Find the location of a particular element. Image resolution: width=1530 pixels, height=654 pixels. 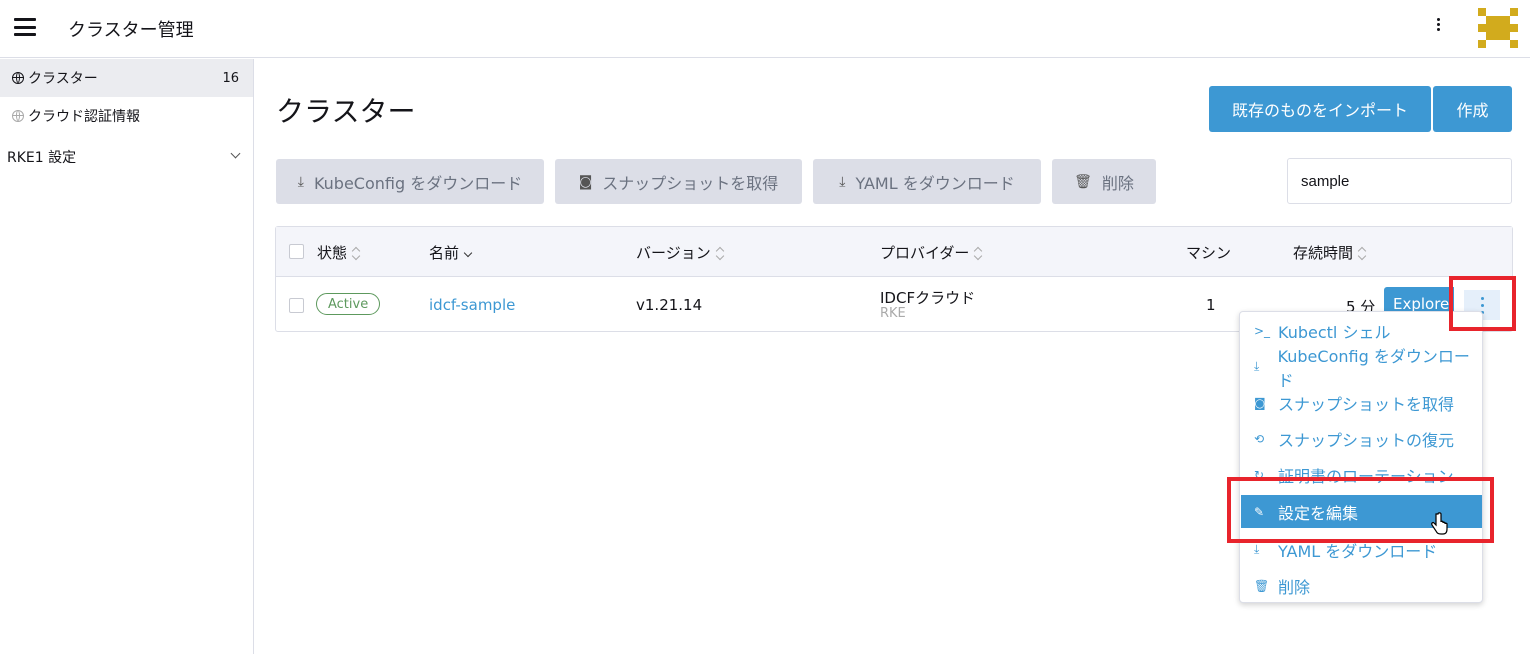

column-header-state: 状態 is located at coordinates (338, 252).